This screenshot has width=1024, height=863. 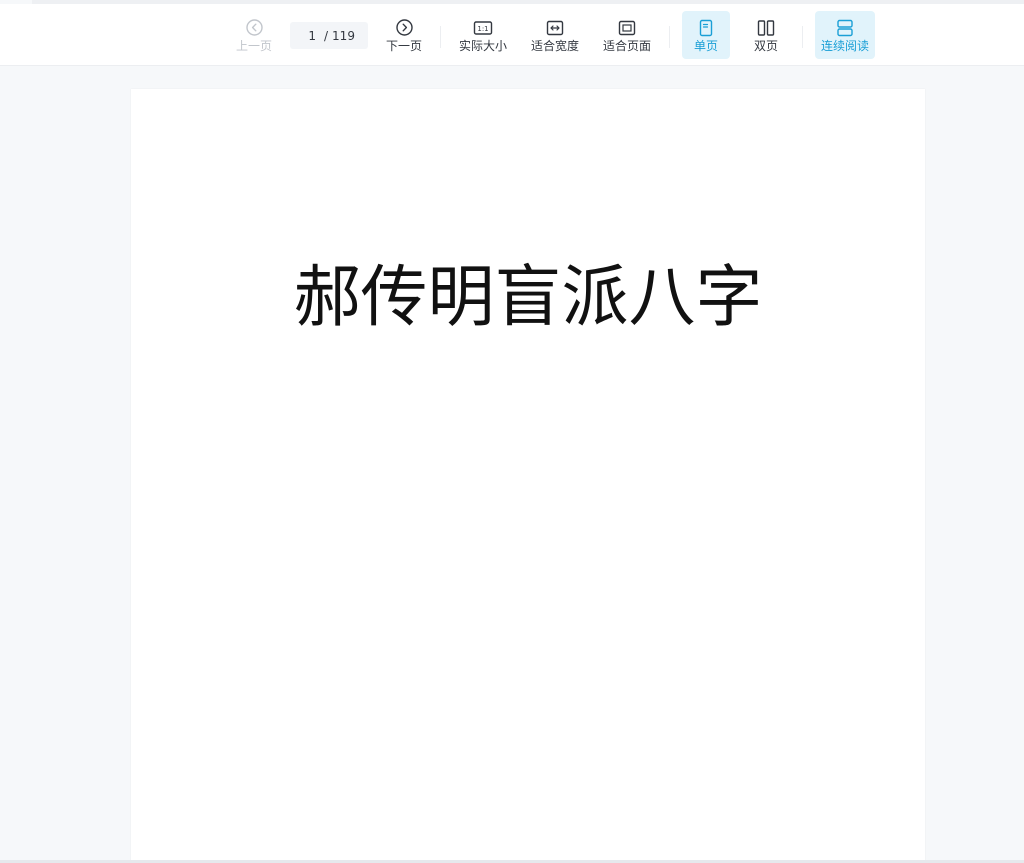 I want to click on fit-page-label: 适合页面, so click(x=626, y=45).